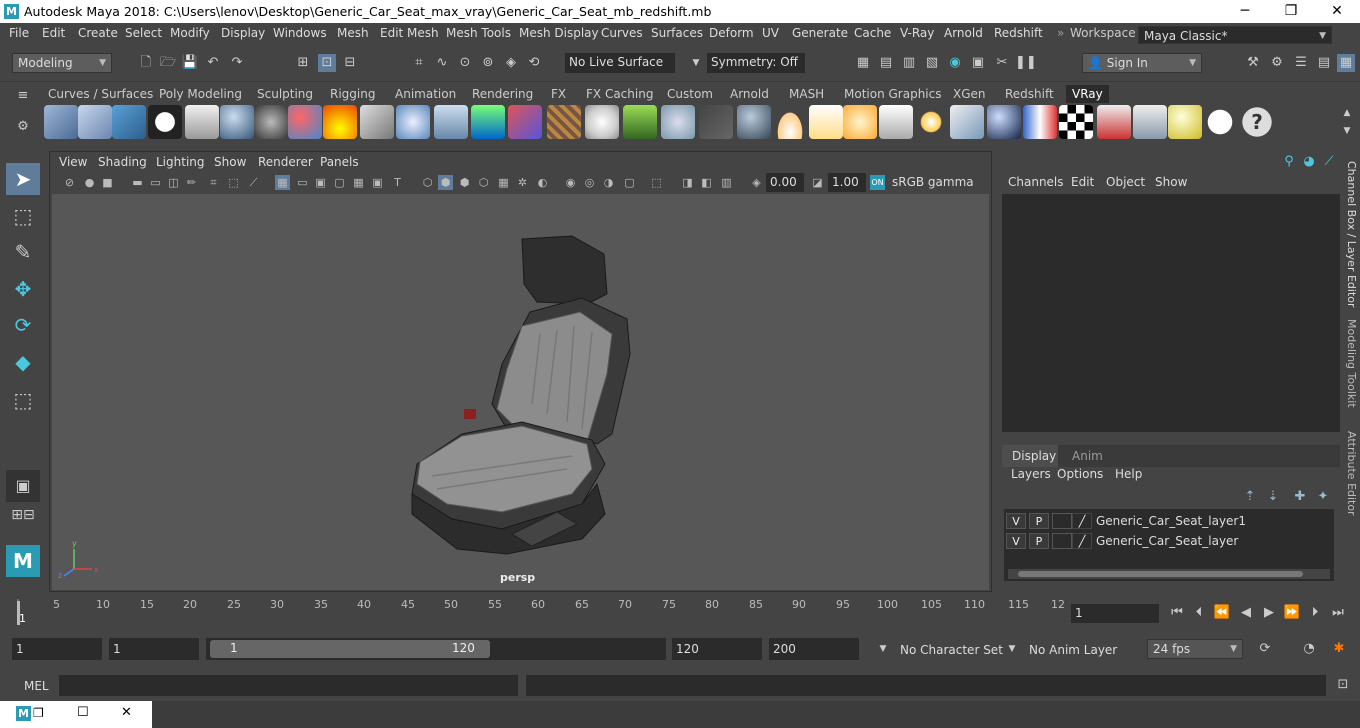  I want to click on vray-dome-icon, so click(602, 122).